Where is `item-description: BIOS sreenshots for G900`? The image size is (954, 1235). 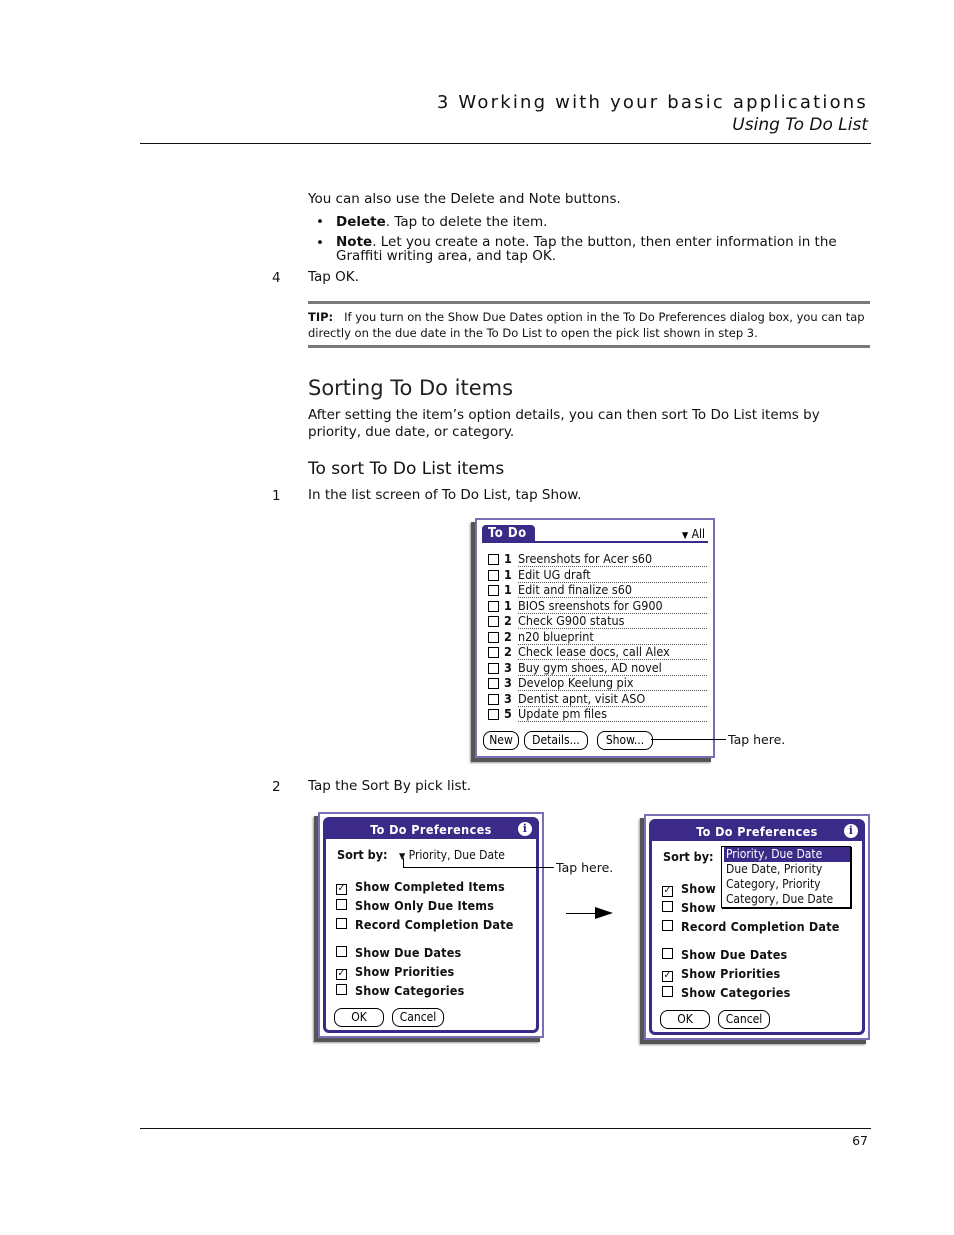
item-description: BIOS sreenshots for G900 is located at coordinates (612, 606).